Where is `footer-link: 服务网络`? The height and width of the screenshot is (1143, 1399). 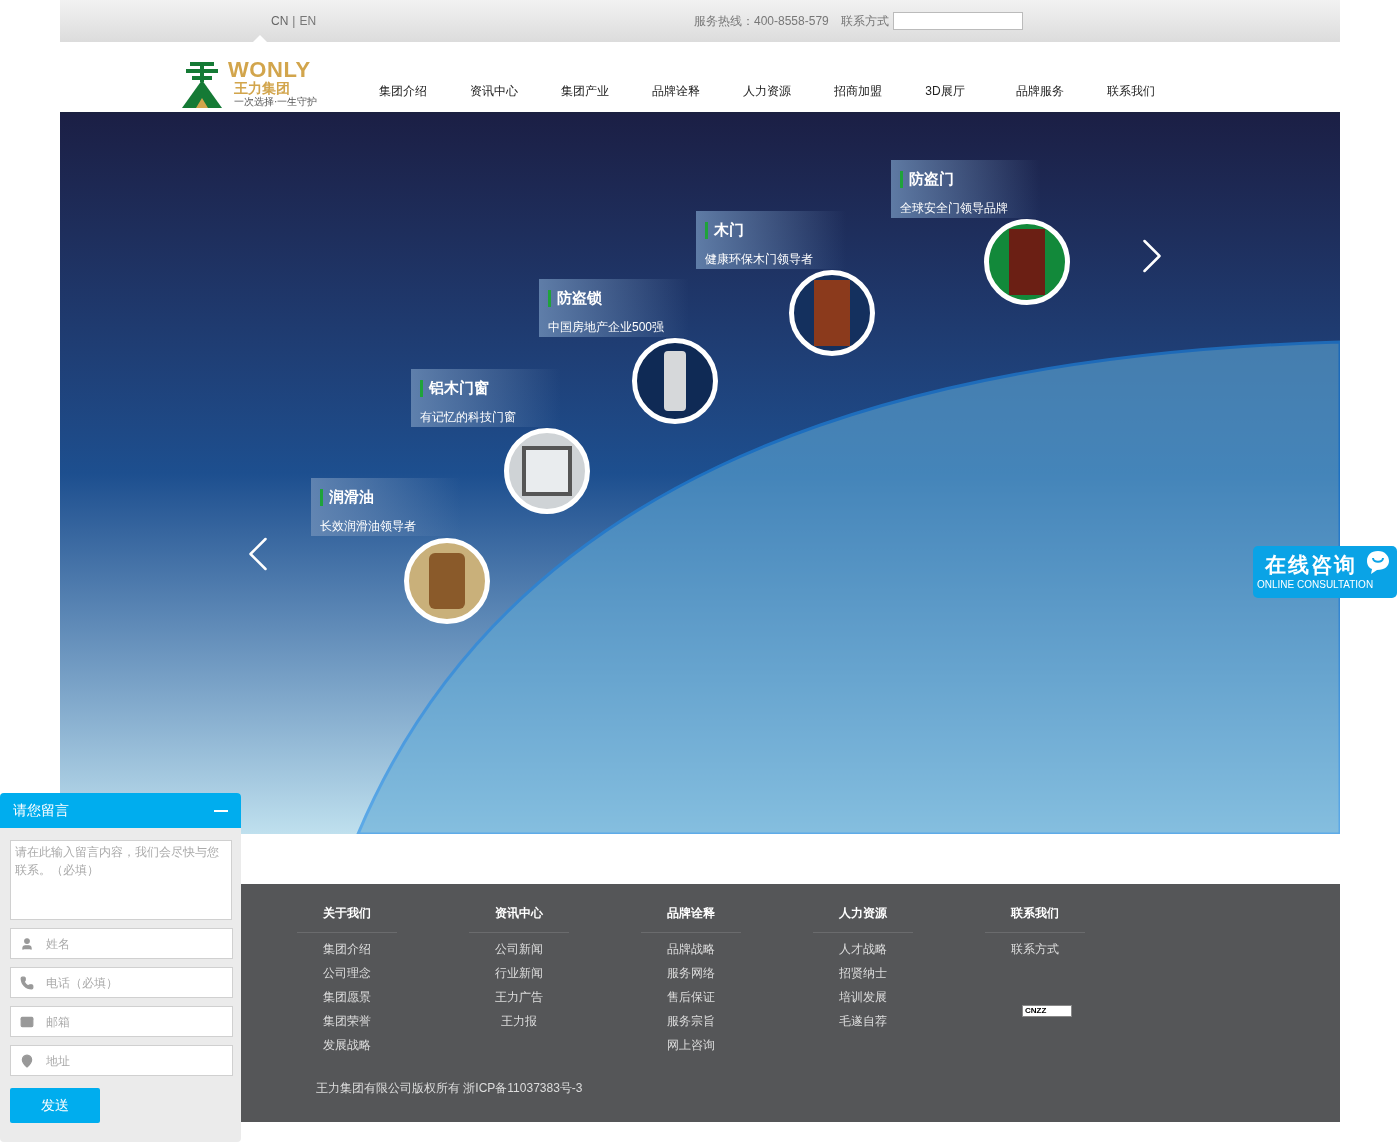
footer-link: 服务网络 is located at coordinates (691, 973).